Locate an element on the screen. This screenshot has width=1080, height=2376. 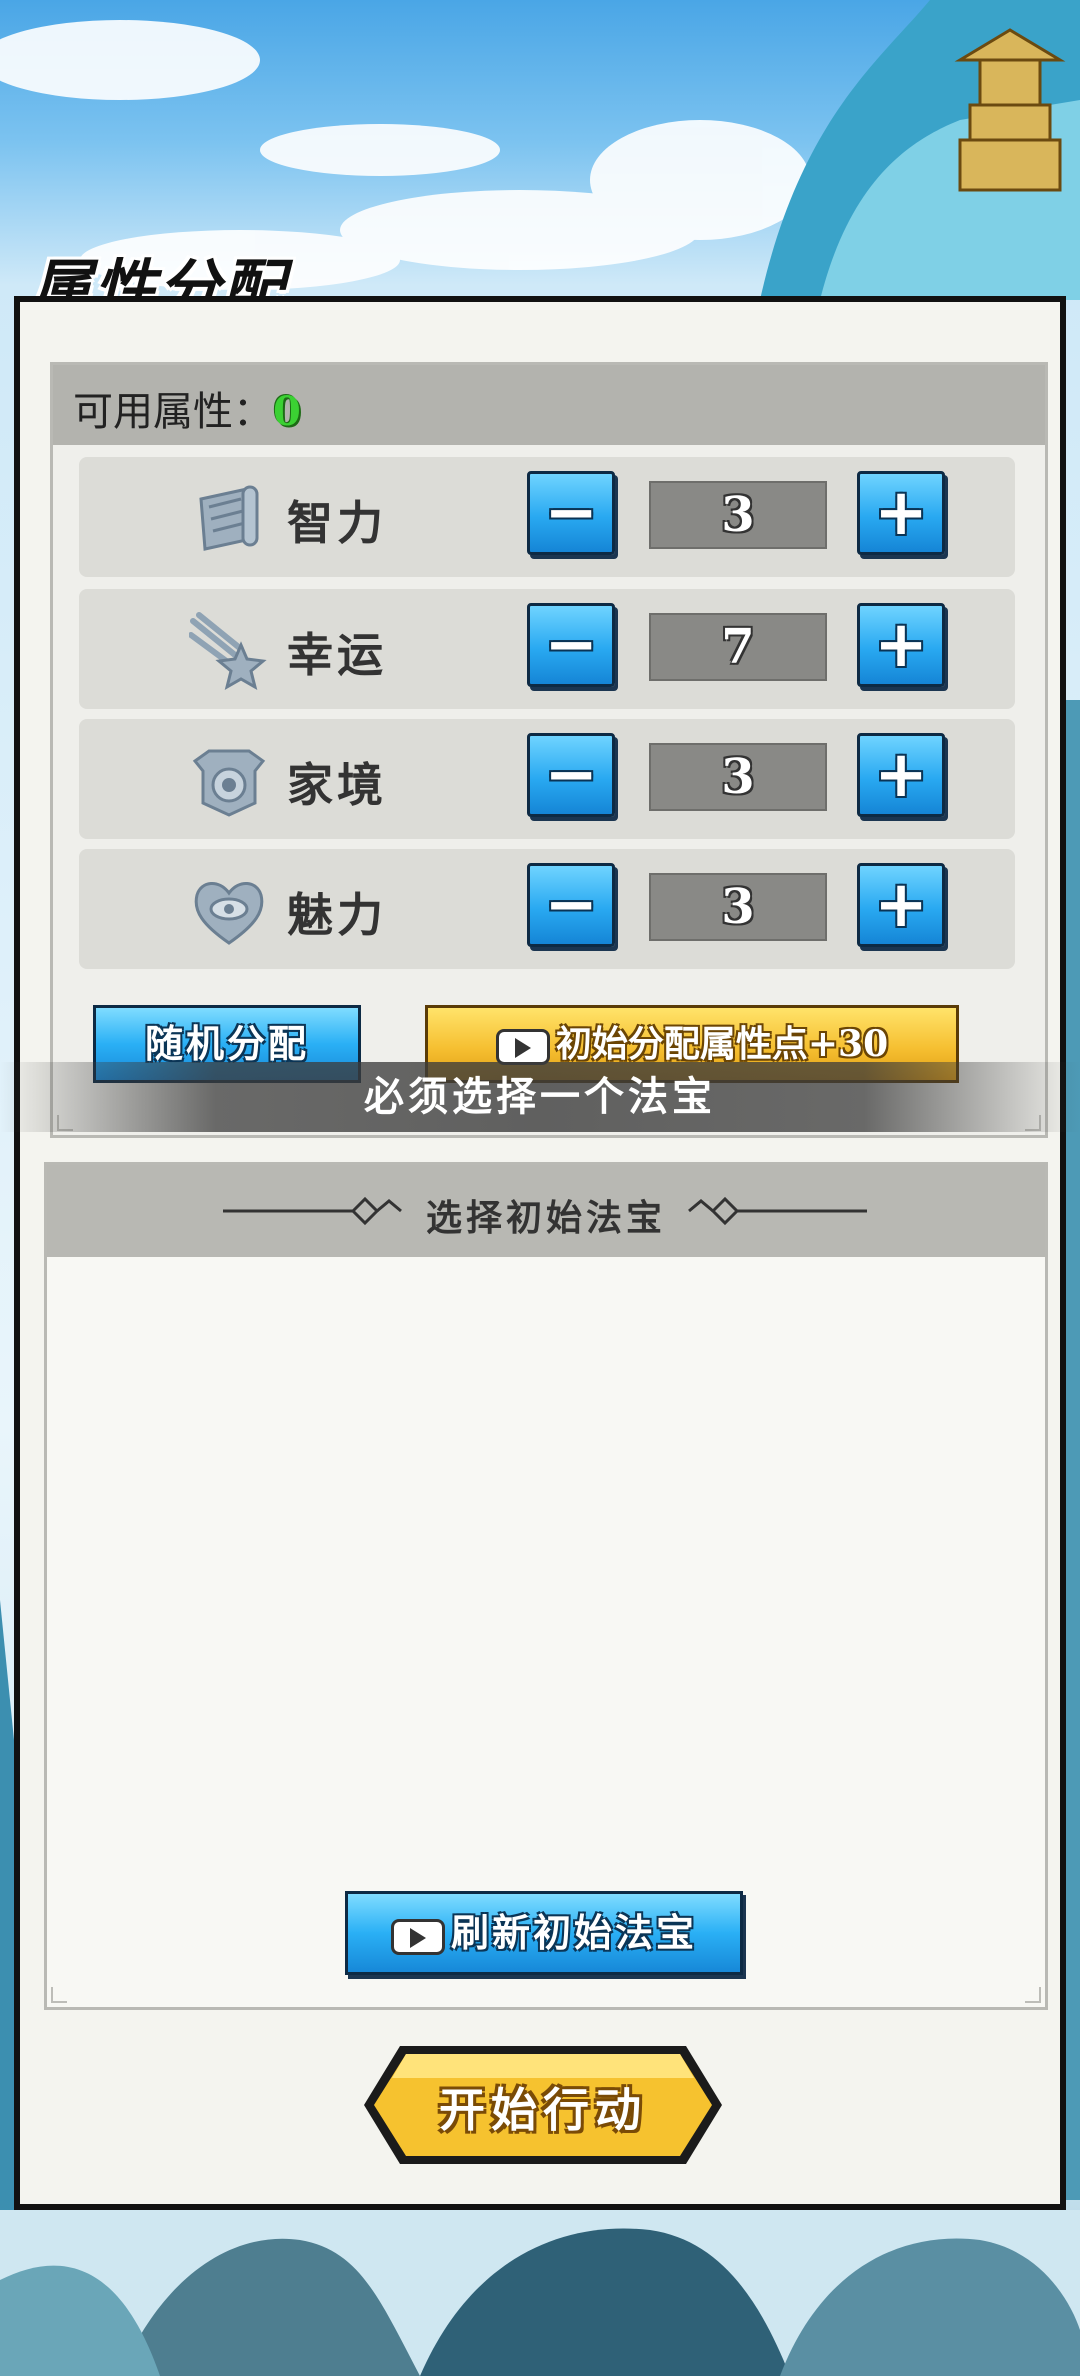
toast-message: 必须选择一个法宝 is located at coordinates (540, 1097).